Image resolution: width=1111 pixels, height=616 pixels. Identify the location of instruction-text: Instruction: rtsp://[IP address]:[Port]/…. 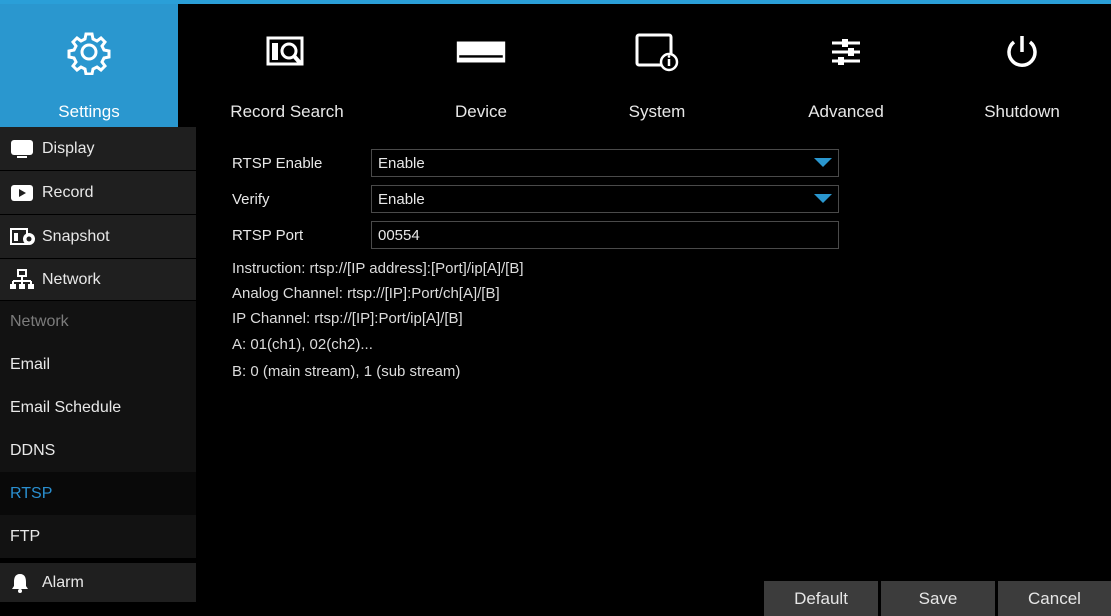
(378, 268).